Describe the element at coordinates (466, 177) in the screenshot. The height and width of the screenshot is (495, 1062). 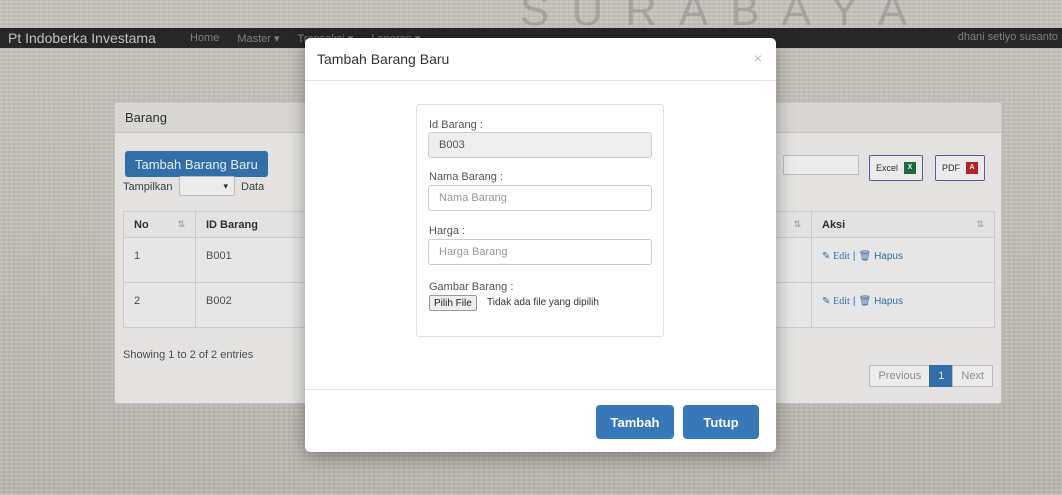
I see `nama-barang-label: Nama Barang :` at that location.